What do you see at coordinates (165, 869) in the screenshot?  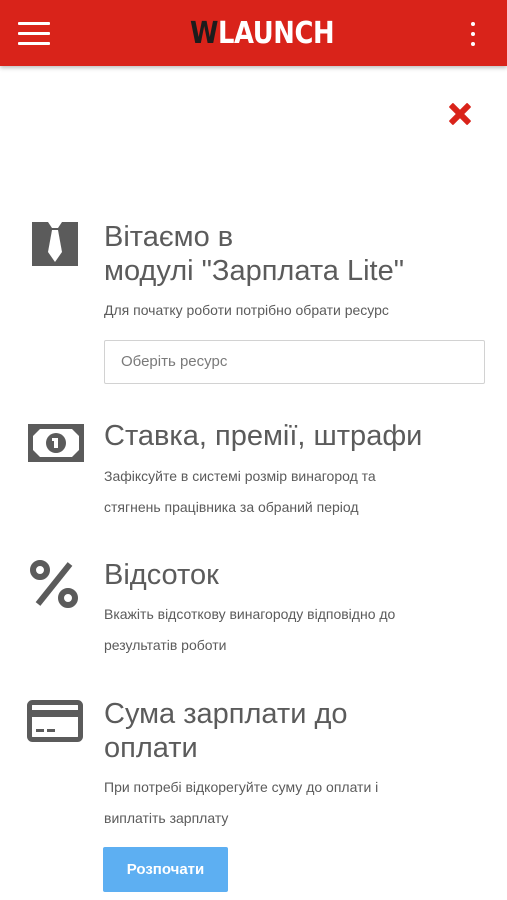 I see `start-button: Розпочати` at bounding box center [165, 869].